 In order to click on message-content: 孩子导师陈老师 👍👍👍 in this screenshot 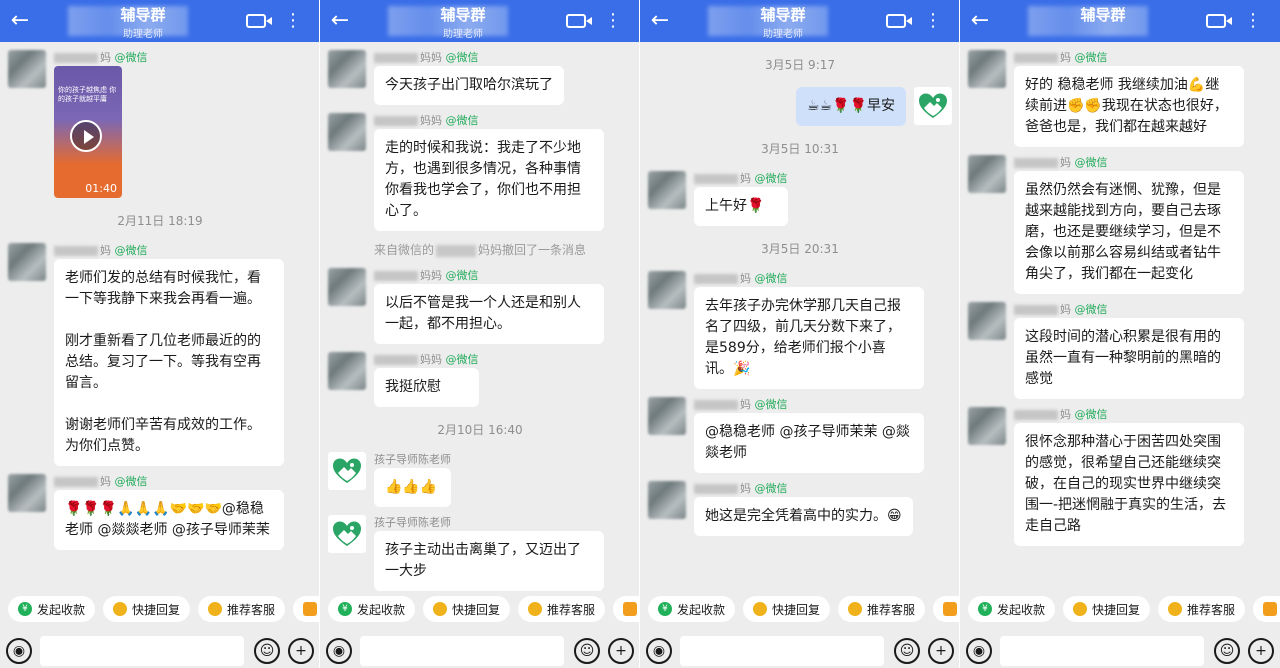, I will do `click(412, 479)`.